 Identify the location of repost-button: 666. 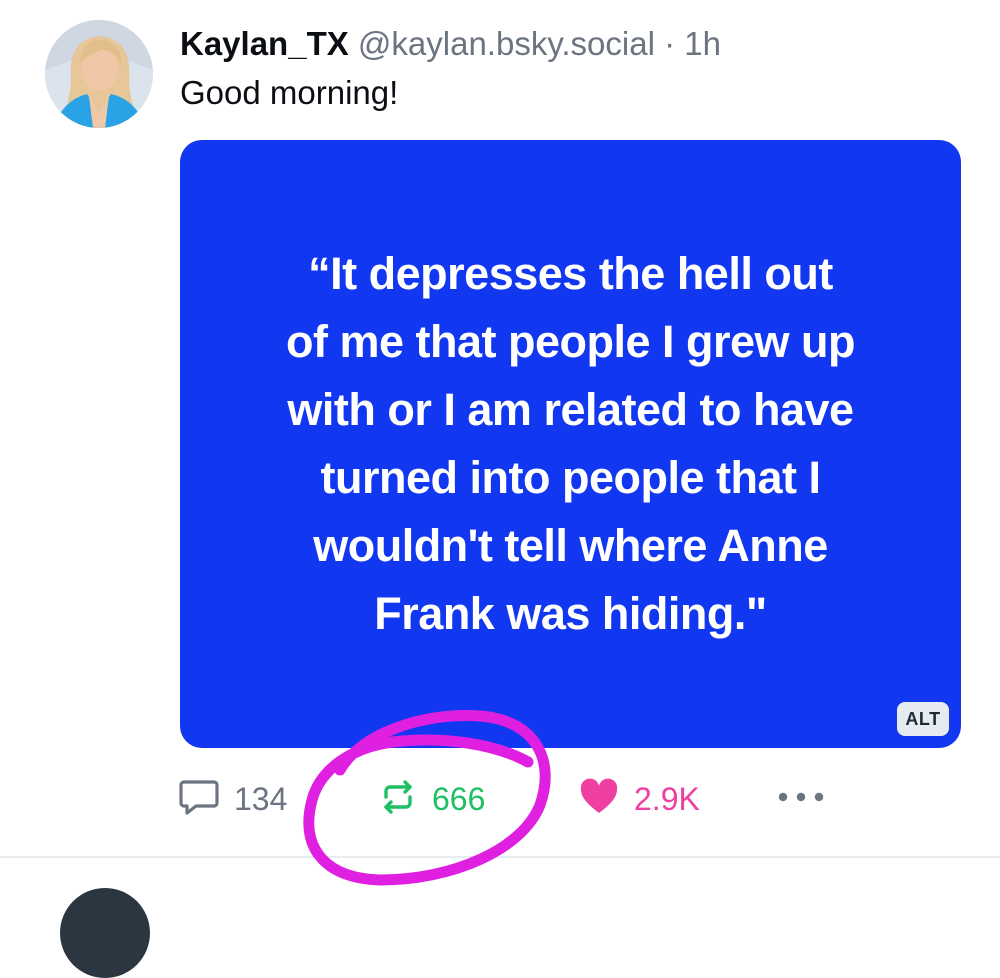
(431, 799).